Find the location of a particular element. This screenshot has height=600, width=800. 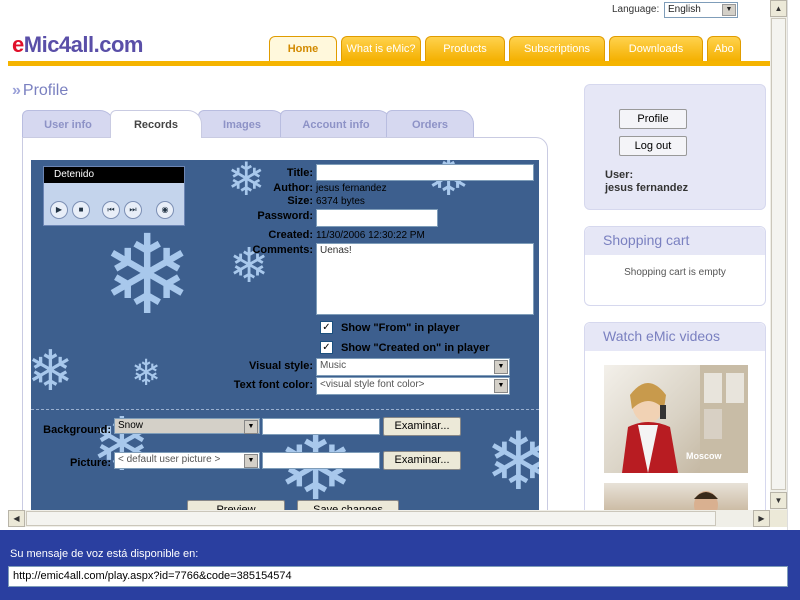

password-label: Password: is located at coordinates (285, 216).